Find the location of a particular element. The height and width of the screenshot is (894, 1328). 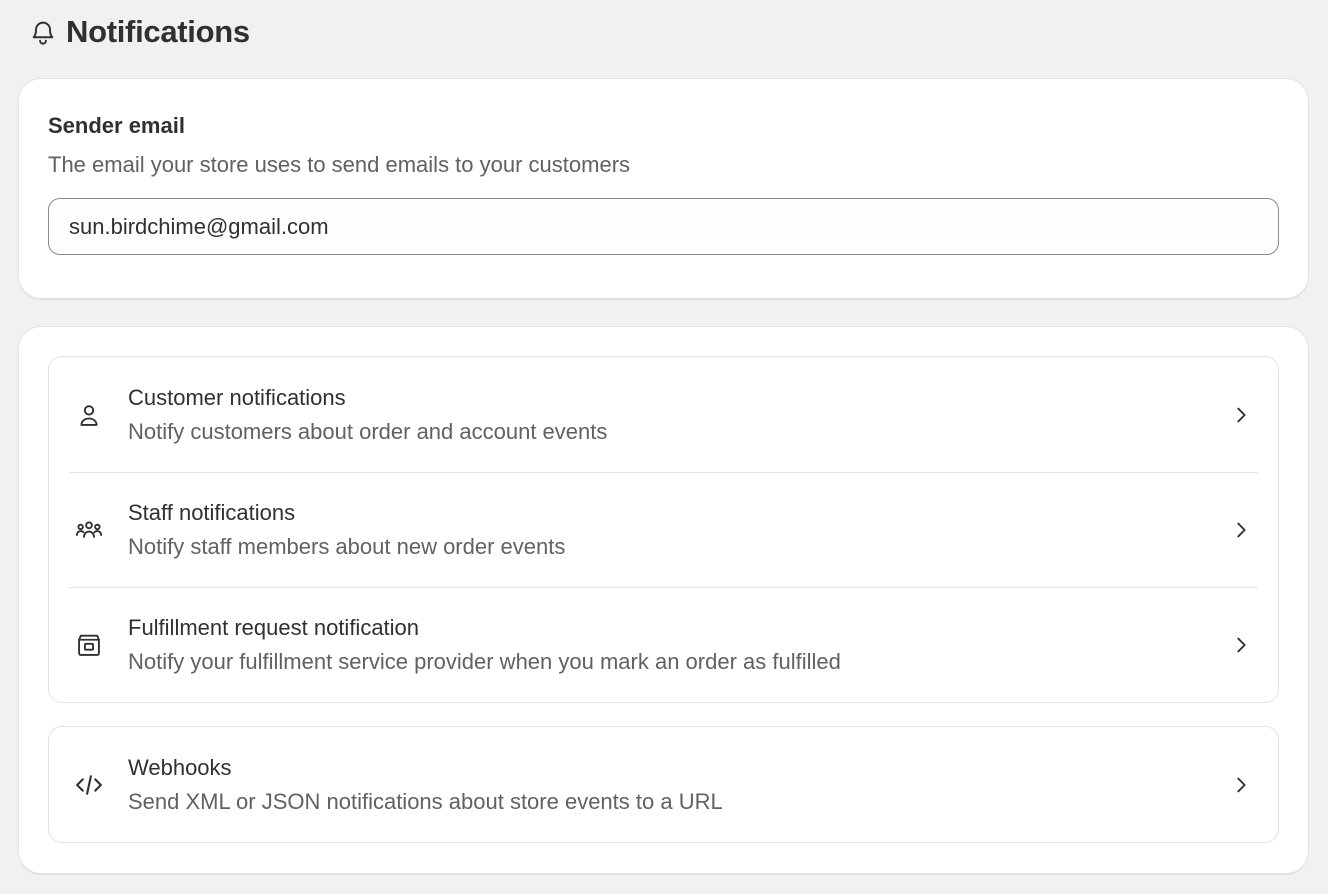

staff-notifications-title: Staff notifications is located at coordinates (212, 512).